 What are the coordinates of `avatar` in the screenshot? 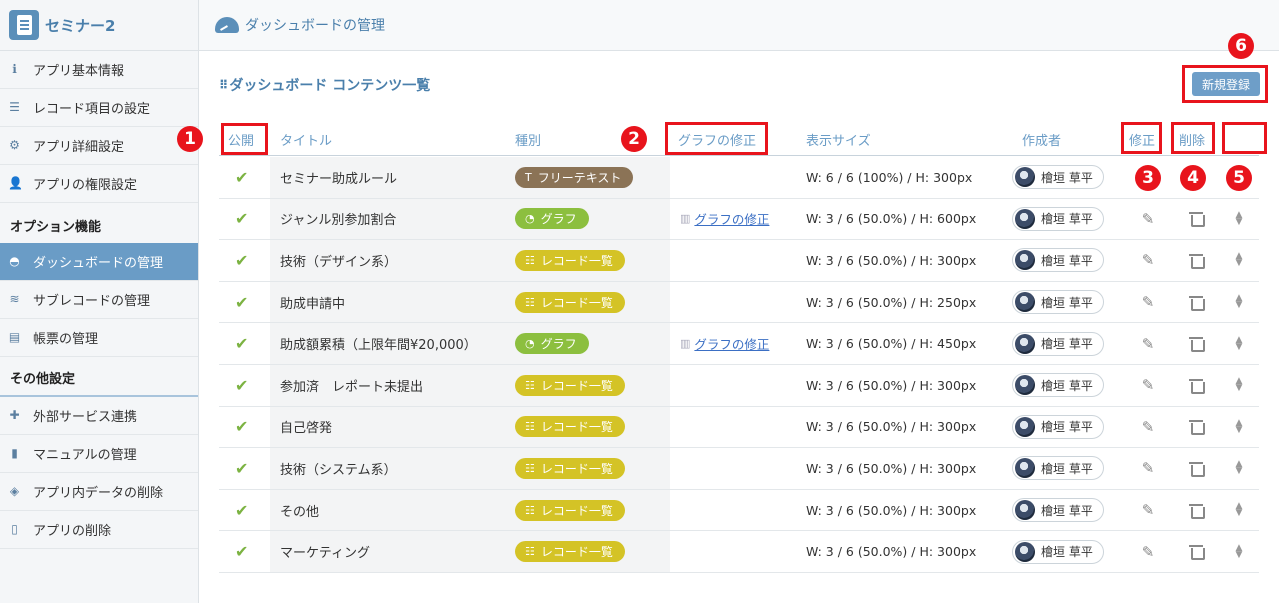 It's located at (1025, 218).